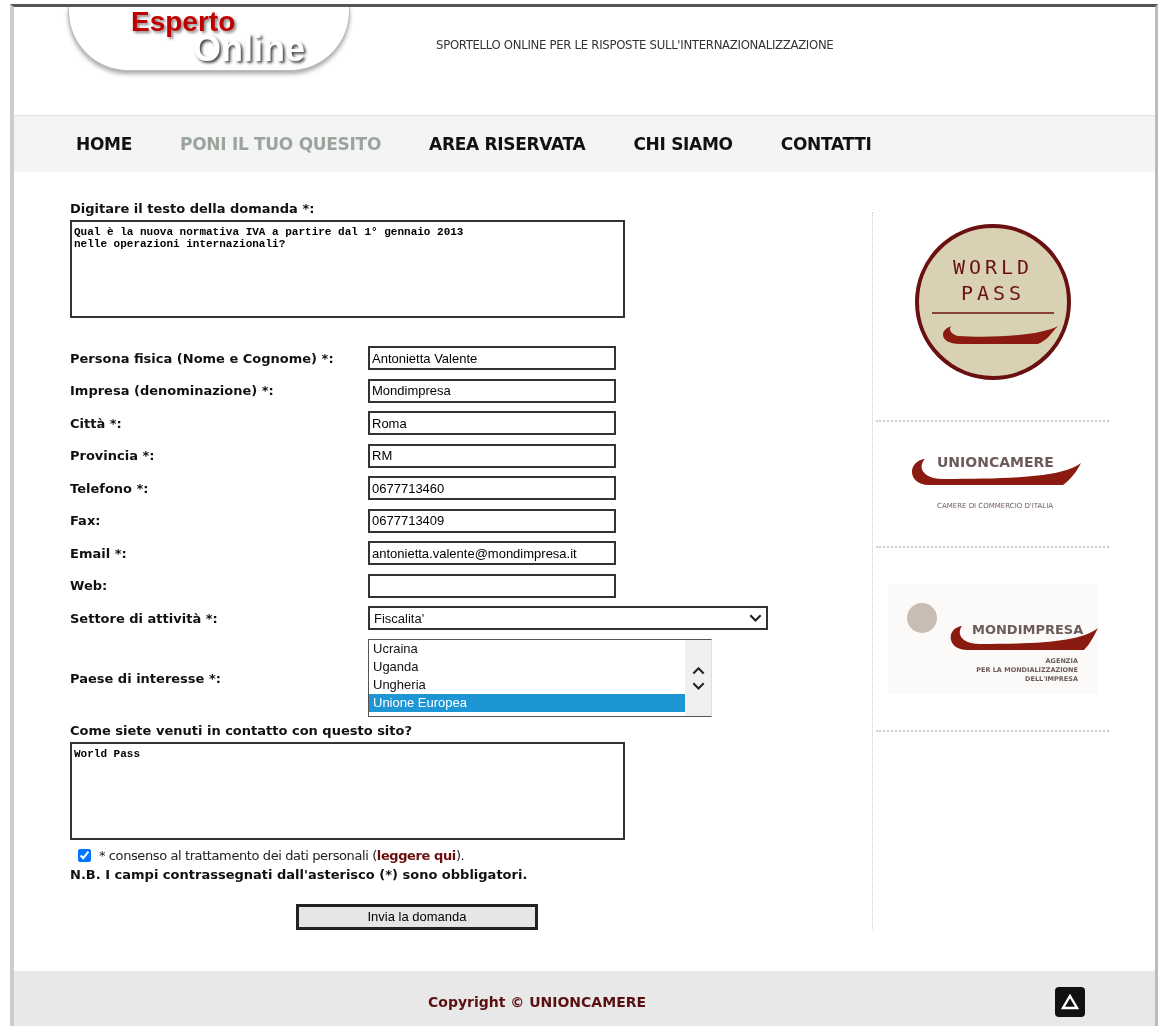 The height and width of the screenshot is (1026, 1170). I want to click on back-to-top-button, so click(1070, 1002).